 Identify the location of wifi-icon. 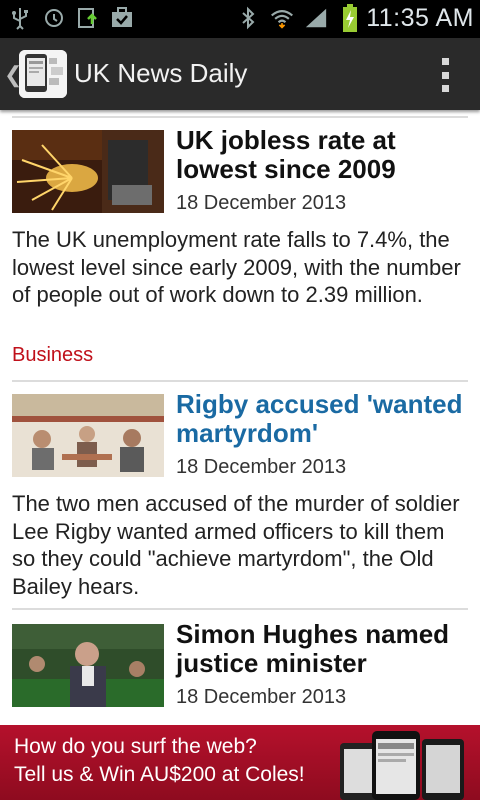
(282, 18).